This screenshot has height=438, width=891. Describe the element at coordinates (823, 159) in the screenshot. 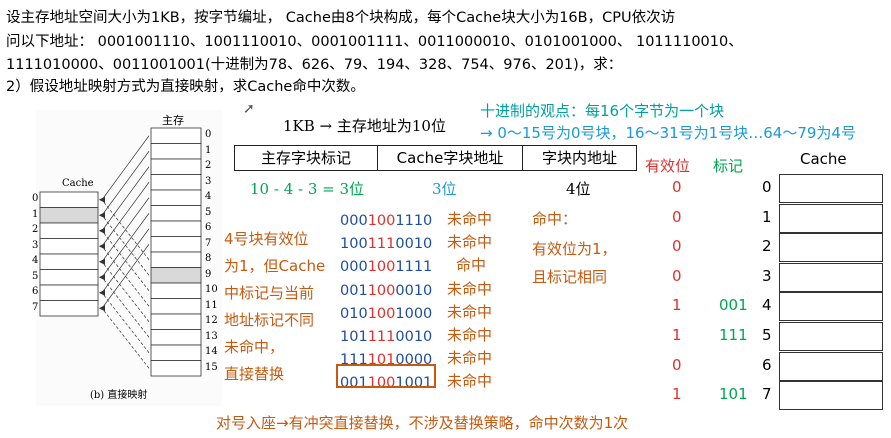

I see `cache-header: Cache` at that location.